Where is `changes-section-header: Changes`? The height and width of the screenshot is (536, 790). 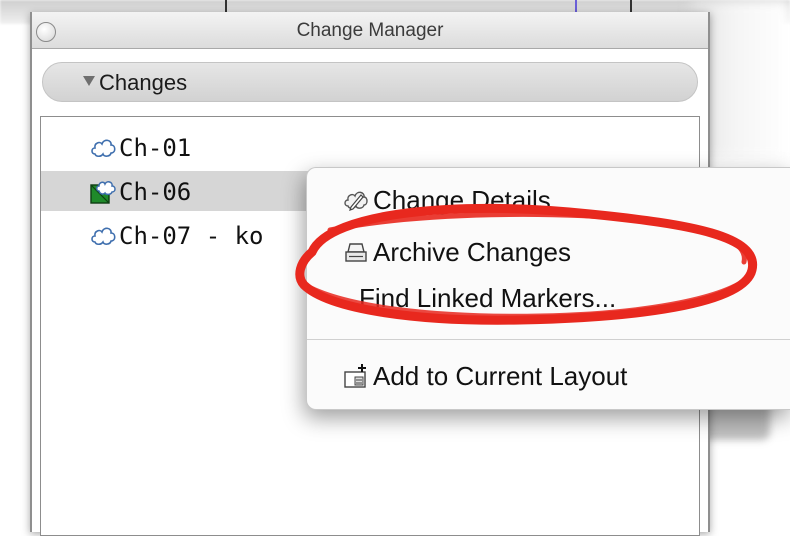 changes-section-header: Changes is located at coordinates (370, 82).